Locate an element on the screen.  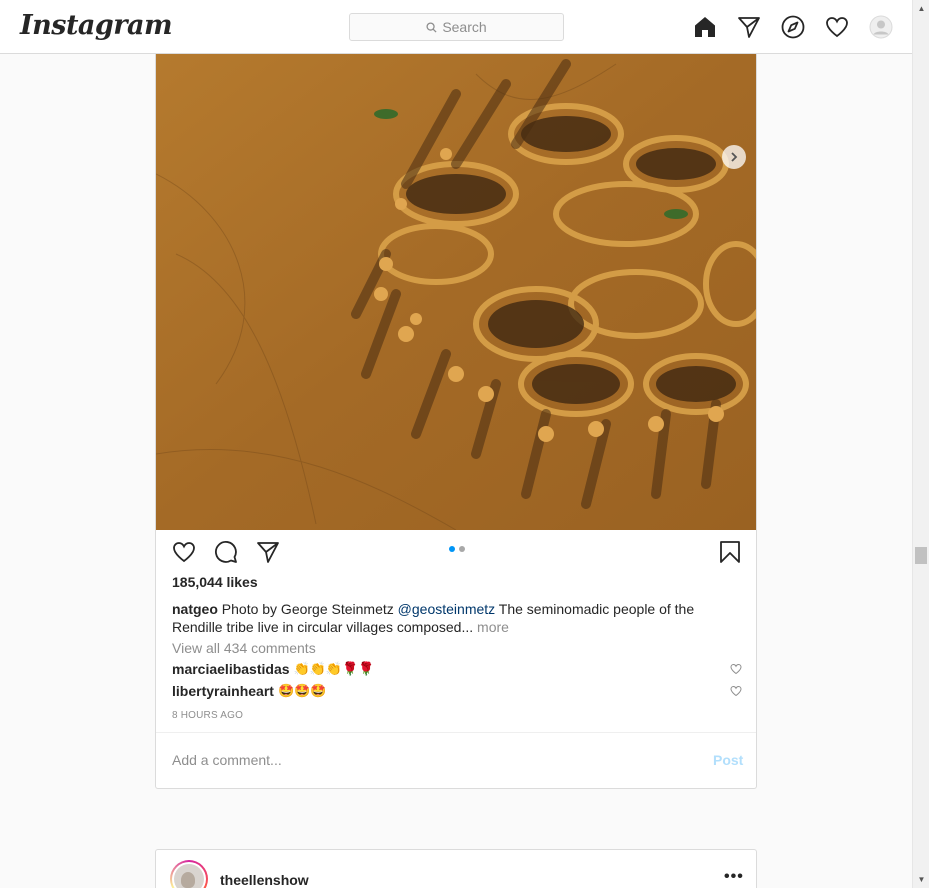
heart-icon is located at coordinates (184, 552).